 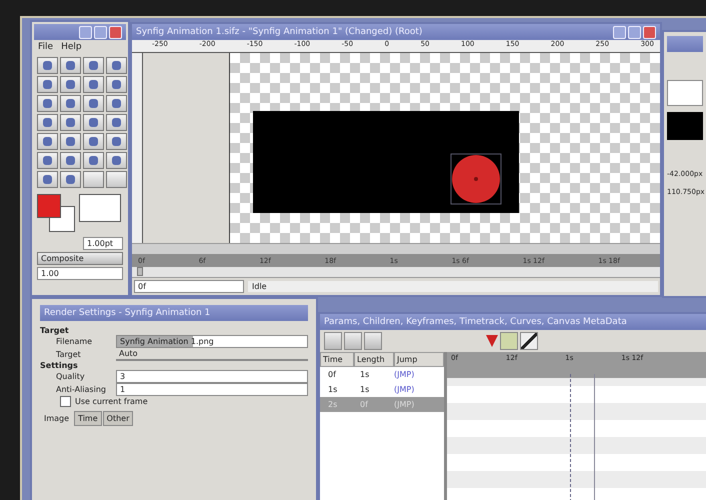 I want to click on color-swatches-drawing, so click(x=56, y=213).